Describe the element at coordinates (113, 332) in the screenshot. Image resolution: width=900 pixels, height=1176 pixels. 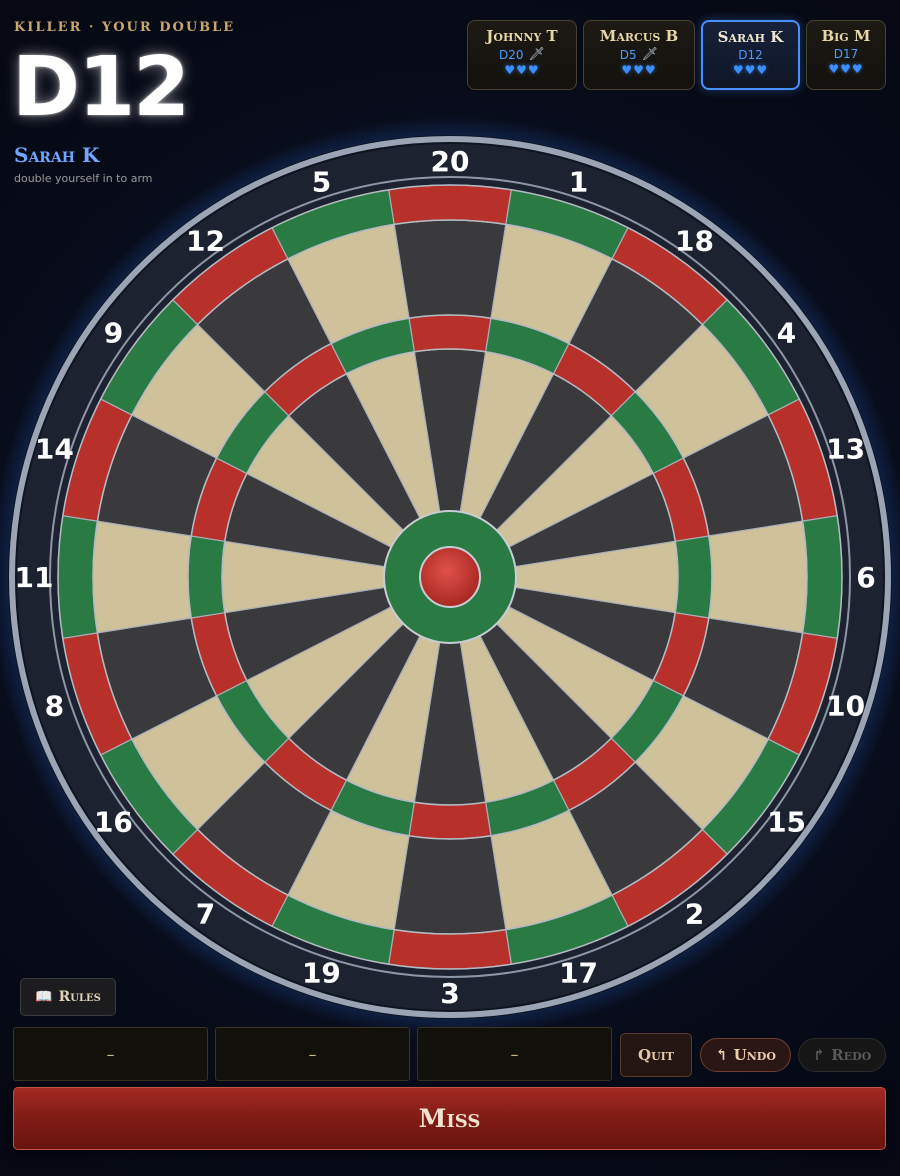
I see `segment-number-9: 9` at that location.